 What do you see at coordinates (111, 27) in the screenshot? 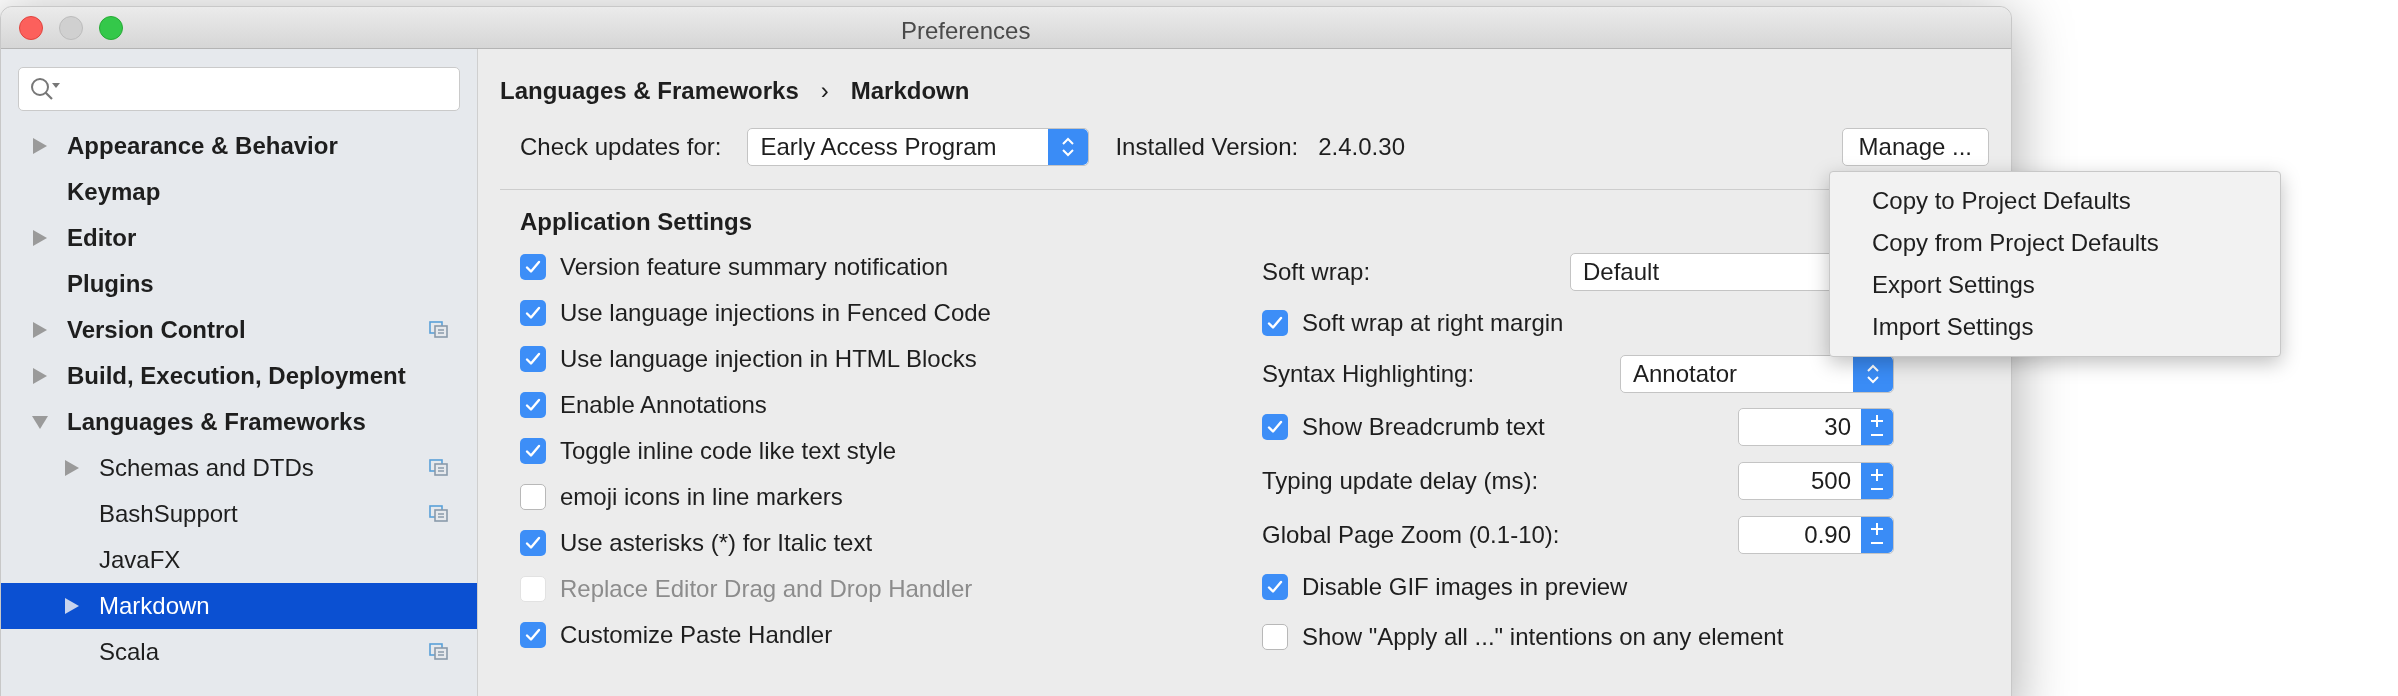
I see `zoom-button` at bounding box center [111, 27].